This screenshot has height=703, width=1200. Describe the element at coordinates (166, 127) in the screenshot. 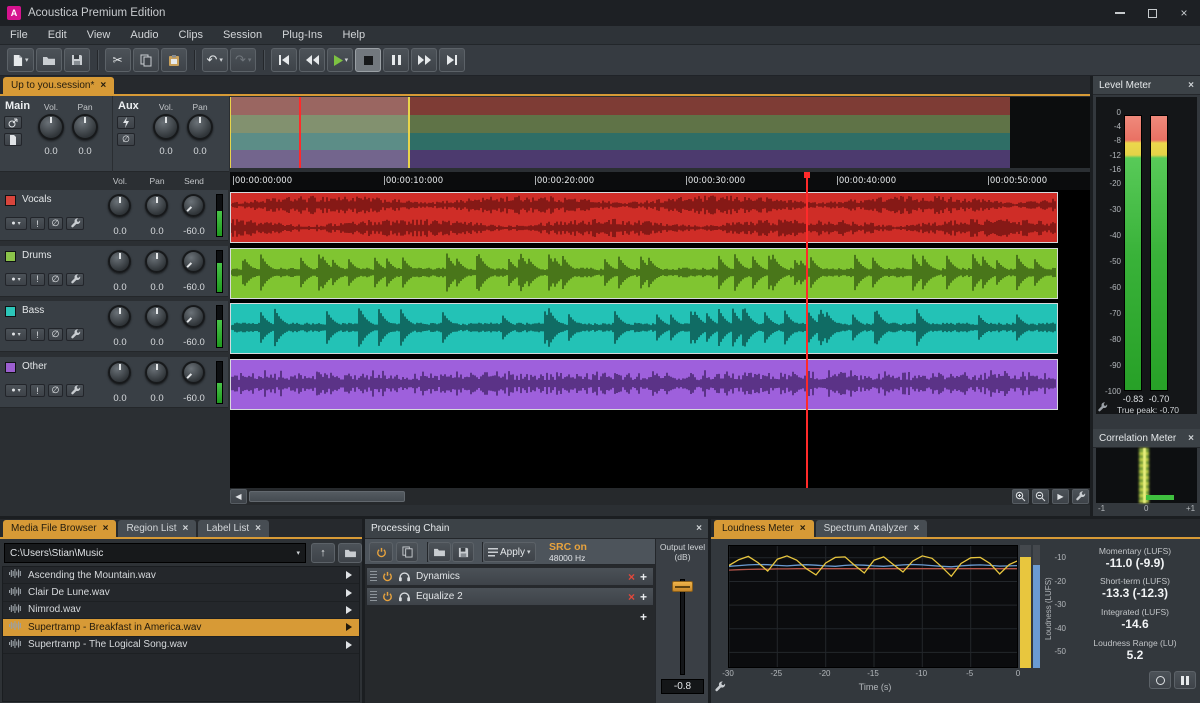

I see `aux-volume-knob` at that location.